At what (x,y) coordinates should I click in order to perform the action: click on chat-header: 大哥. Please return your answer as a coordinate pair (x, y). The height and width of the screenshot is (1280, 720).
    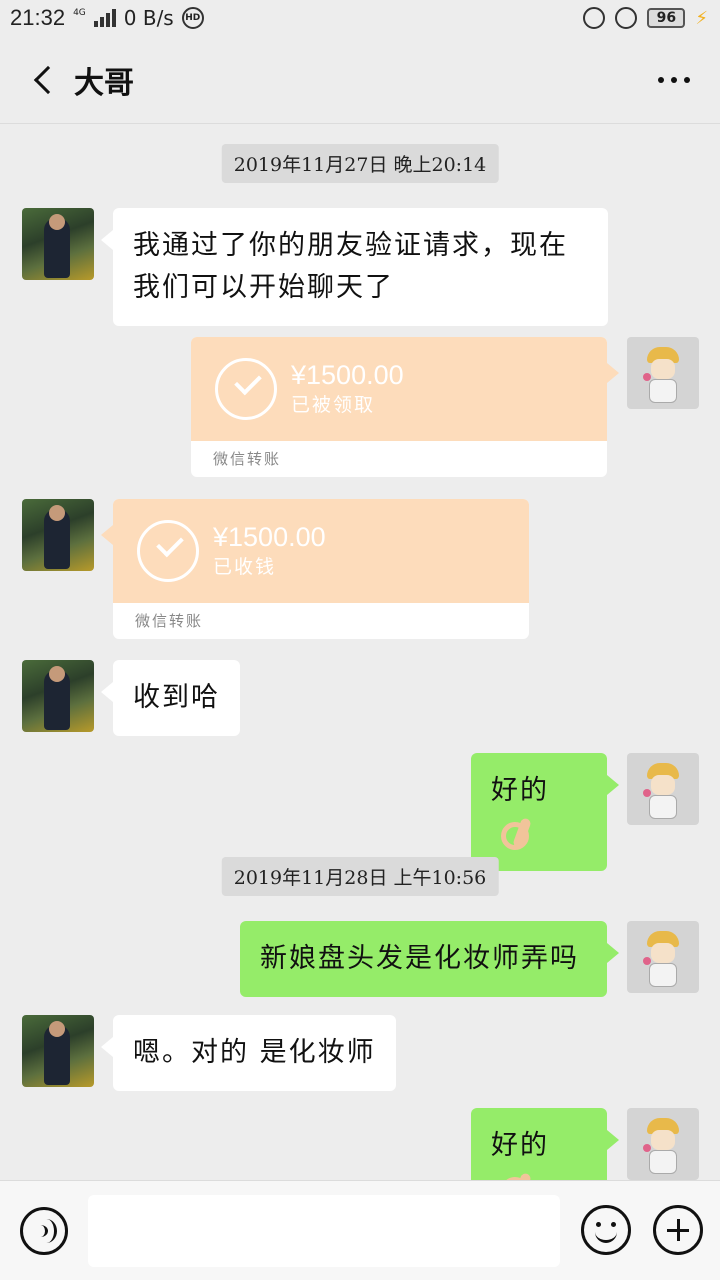
    Looking at the image, I should click on (360, 80).